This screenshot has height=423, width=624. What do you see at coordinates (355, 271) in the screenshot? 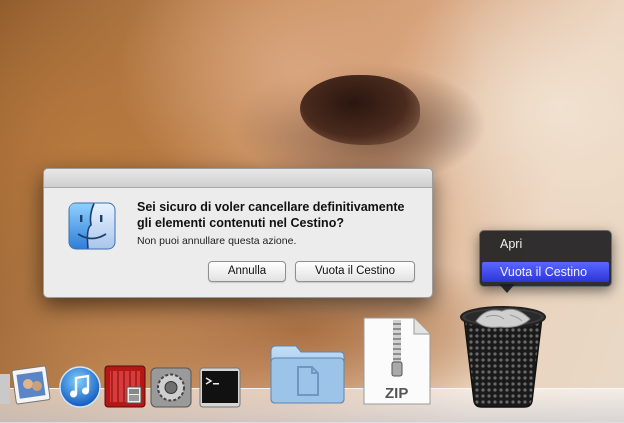
I see `empty-trash-button: Vuota il Cestino` at bounding box center [355, 271].